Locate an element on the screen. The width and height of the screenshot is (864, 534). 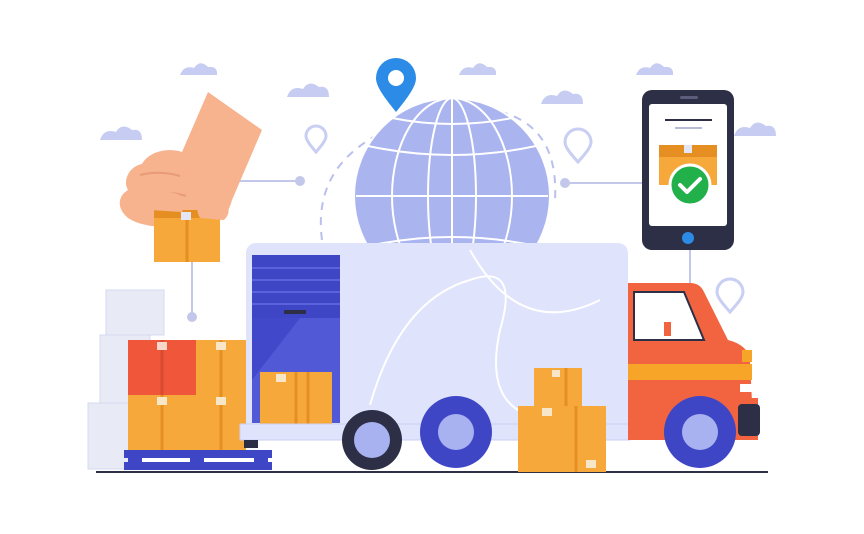
smartphone-icon is located at coordinates (688, 170).